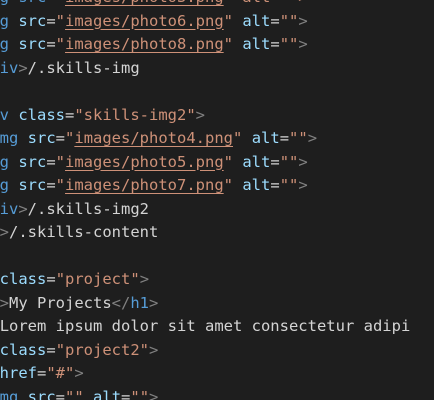  Describe the element at coordinates (266, 3) in the screenshot. I see `code-token: " alt="">` at that location.